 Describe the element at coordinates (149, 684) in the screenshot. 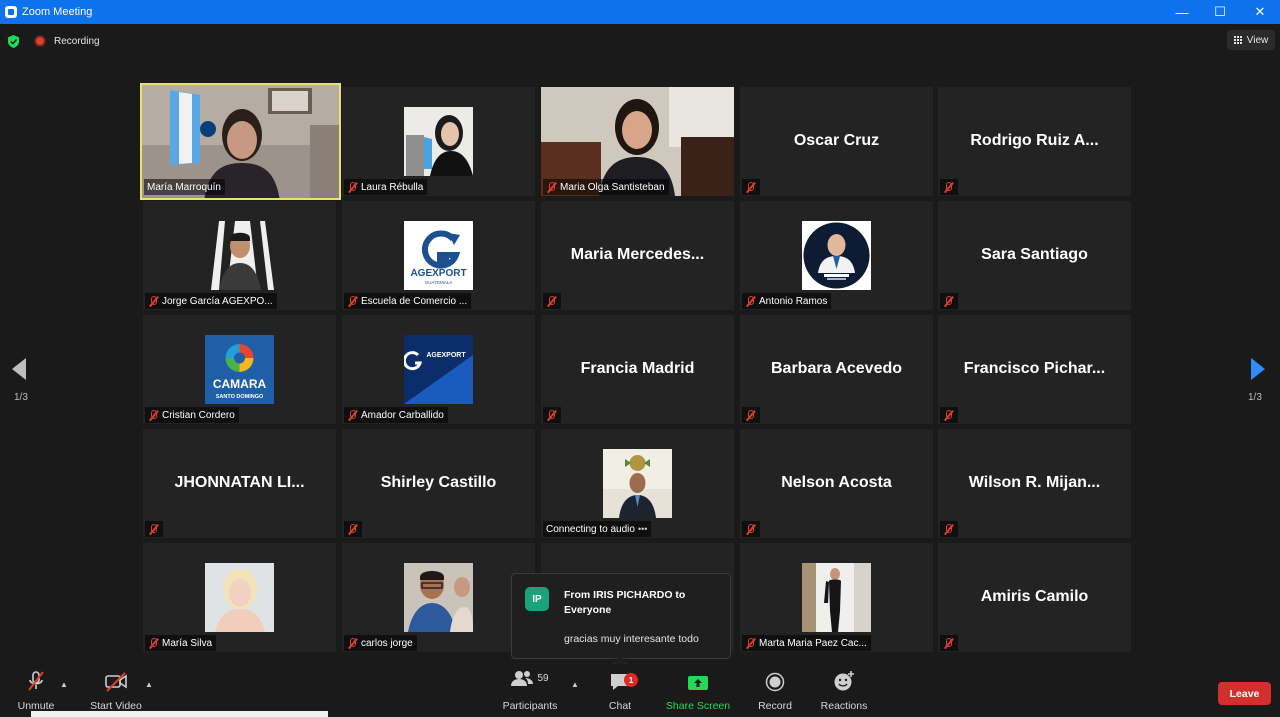

I see `video-options-chevron-icon: ▲` at that location.